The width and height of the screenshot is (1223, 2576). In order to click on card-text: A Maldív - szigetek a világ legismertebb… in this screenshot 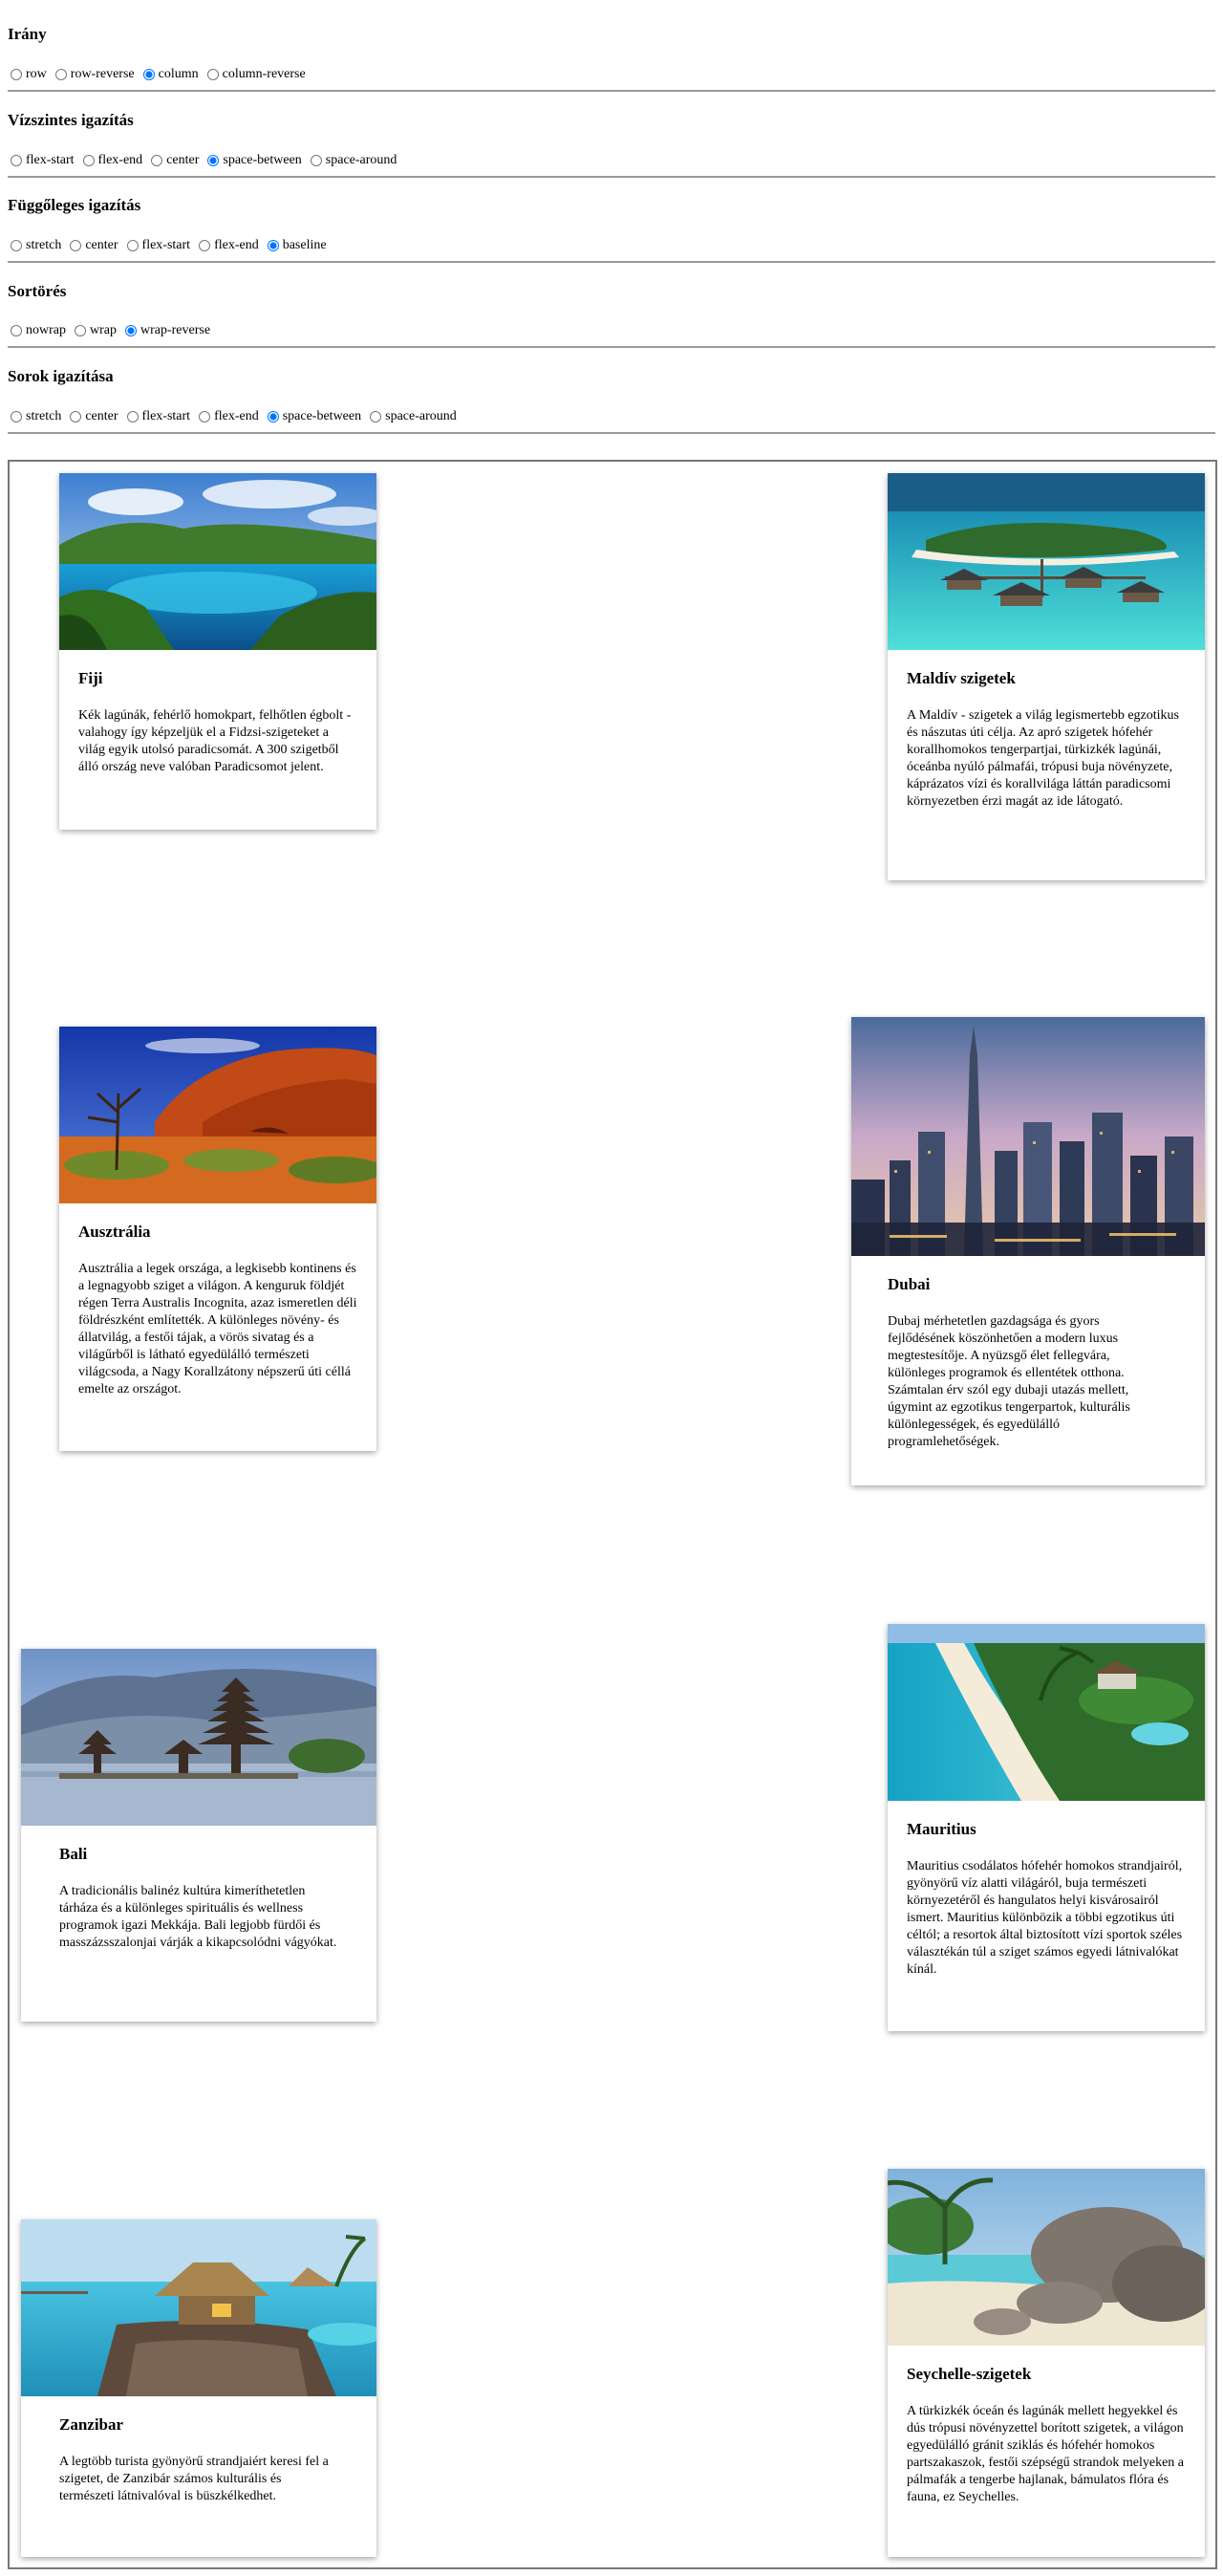, I will do `click(1043, 759)`.